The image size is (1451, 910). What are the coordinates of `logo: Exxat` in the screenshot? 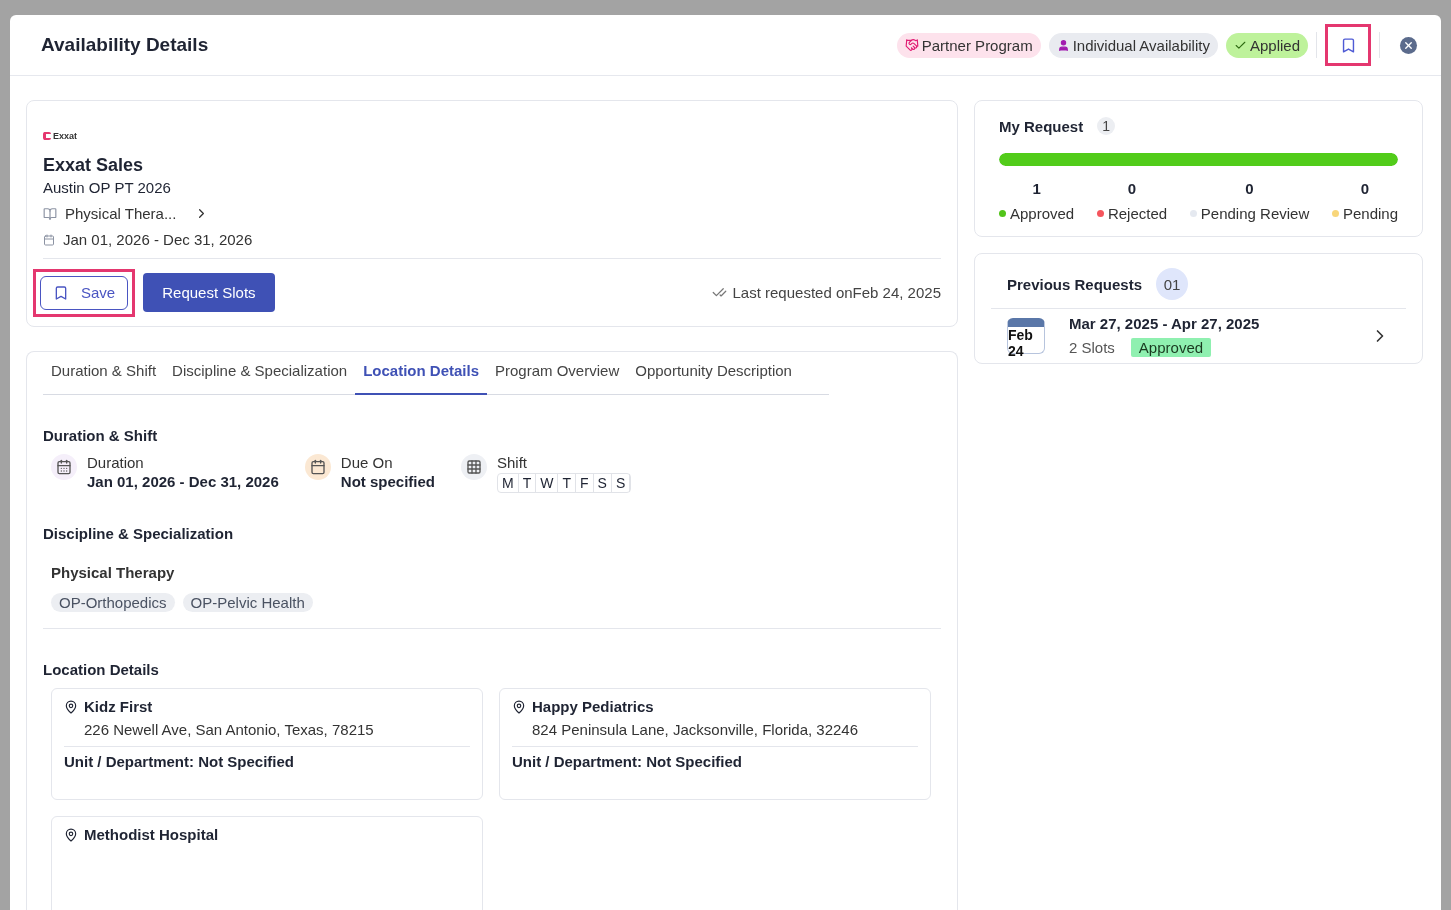 It's located at (492, 136).